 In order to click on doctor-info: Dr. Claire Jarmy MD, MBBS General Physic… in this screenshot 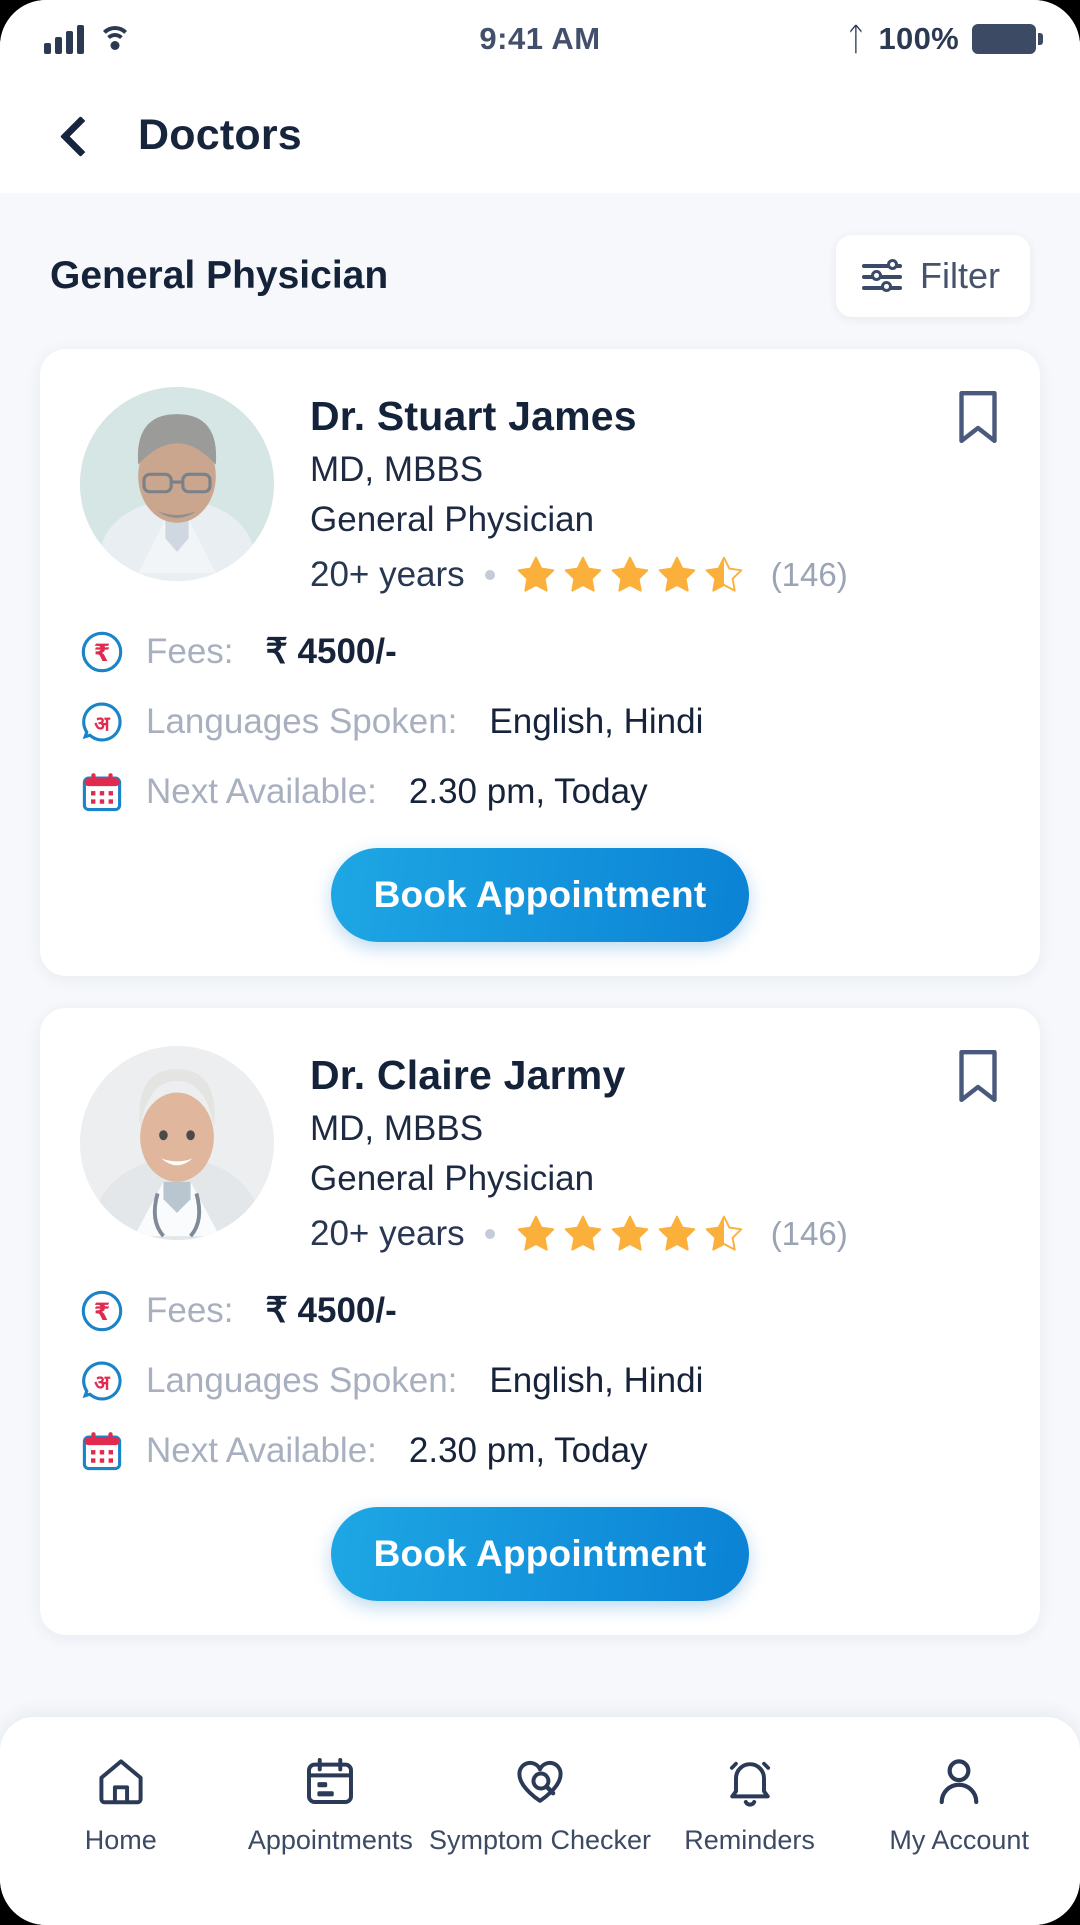, I will do `click(655, 1150)`.